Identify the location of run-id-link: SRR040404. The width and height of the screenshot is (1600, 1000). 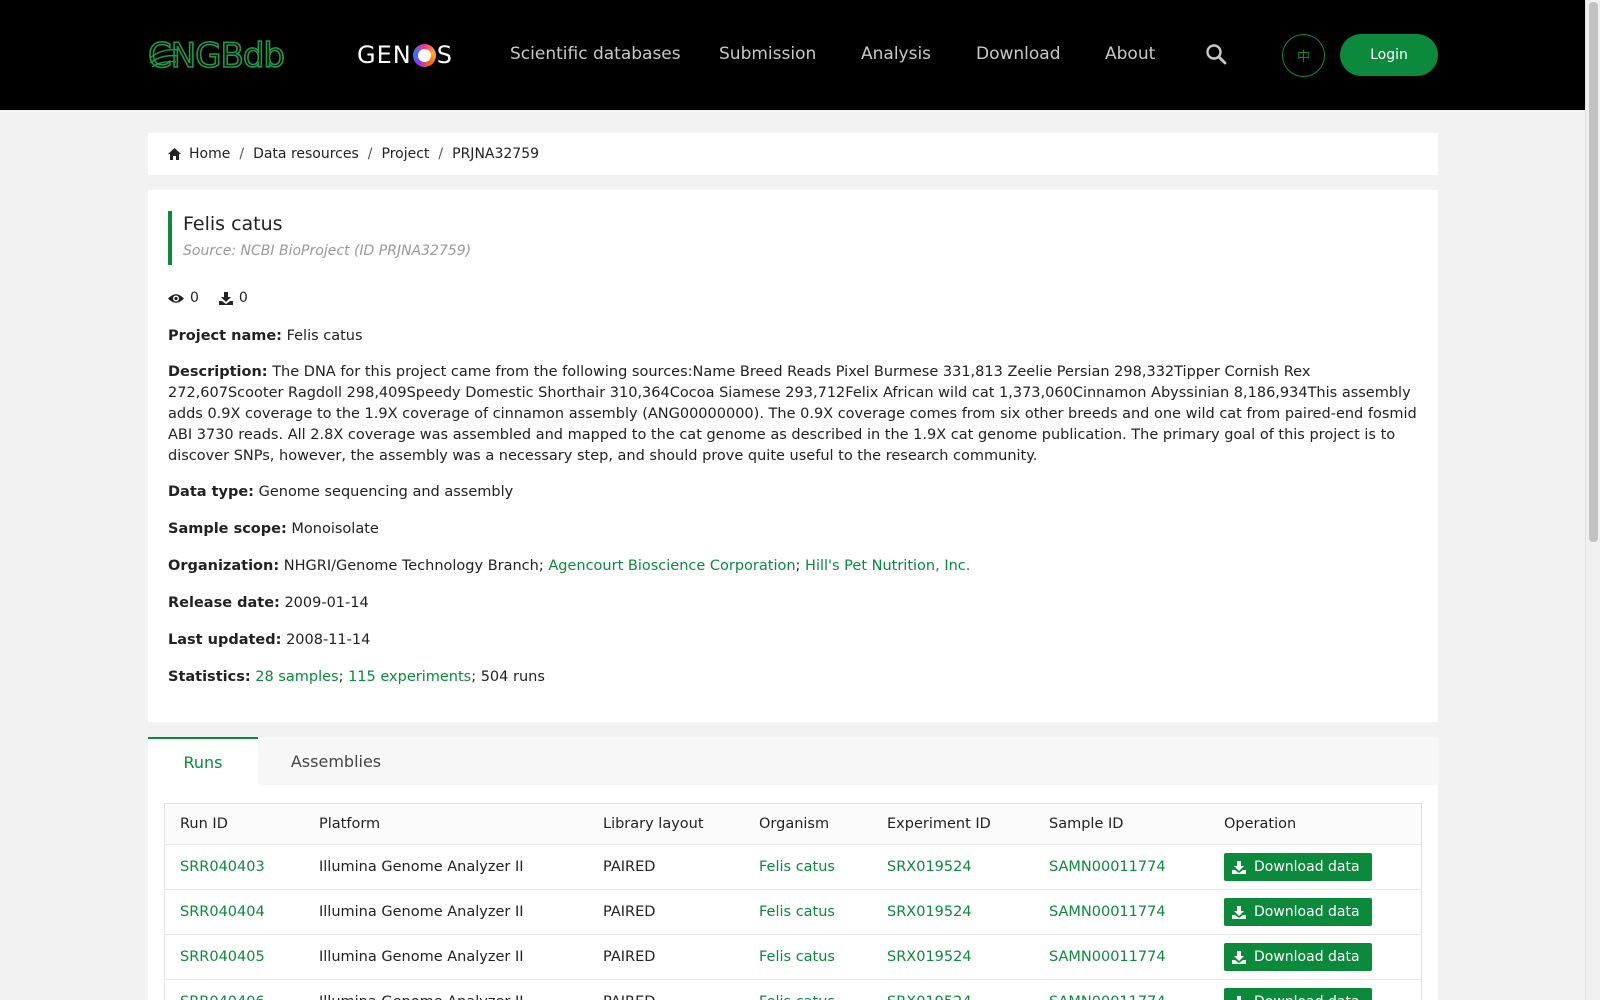
(222, 912).